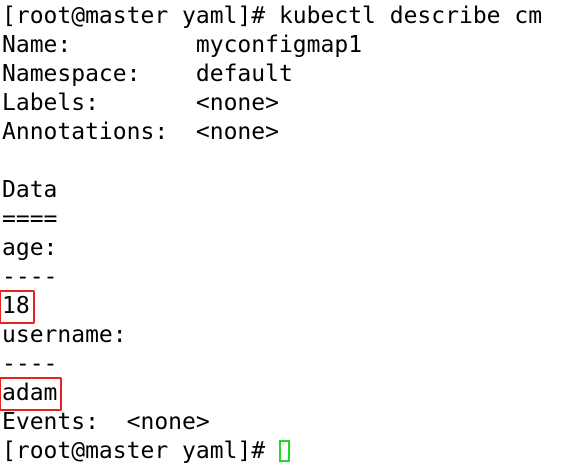 The width and height of the screenshot is (562, 466). I want to click on entry-value-username: adam, so click(271, 394).